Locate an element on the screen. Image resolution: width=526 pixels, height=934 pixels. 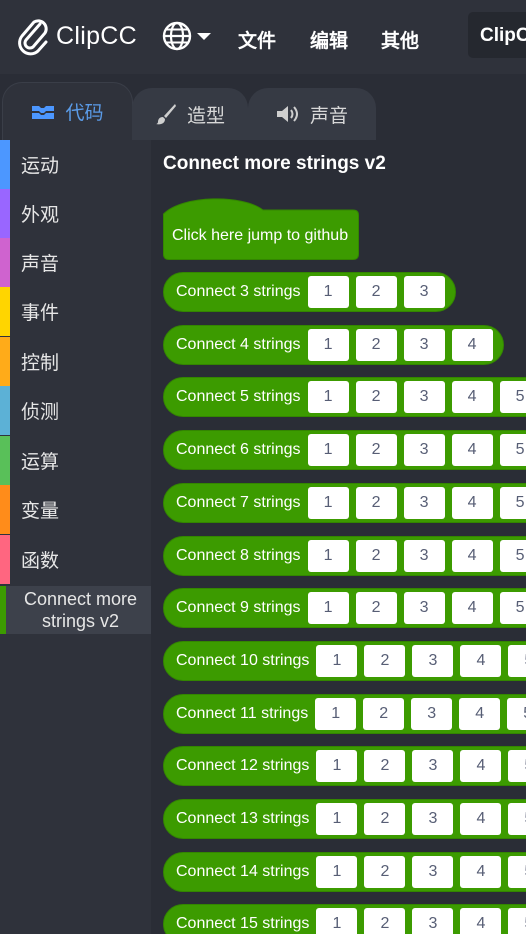
category-looks: 外观 is located at coordinates (75, 213).